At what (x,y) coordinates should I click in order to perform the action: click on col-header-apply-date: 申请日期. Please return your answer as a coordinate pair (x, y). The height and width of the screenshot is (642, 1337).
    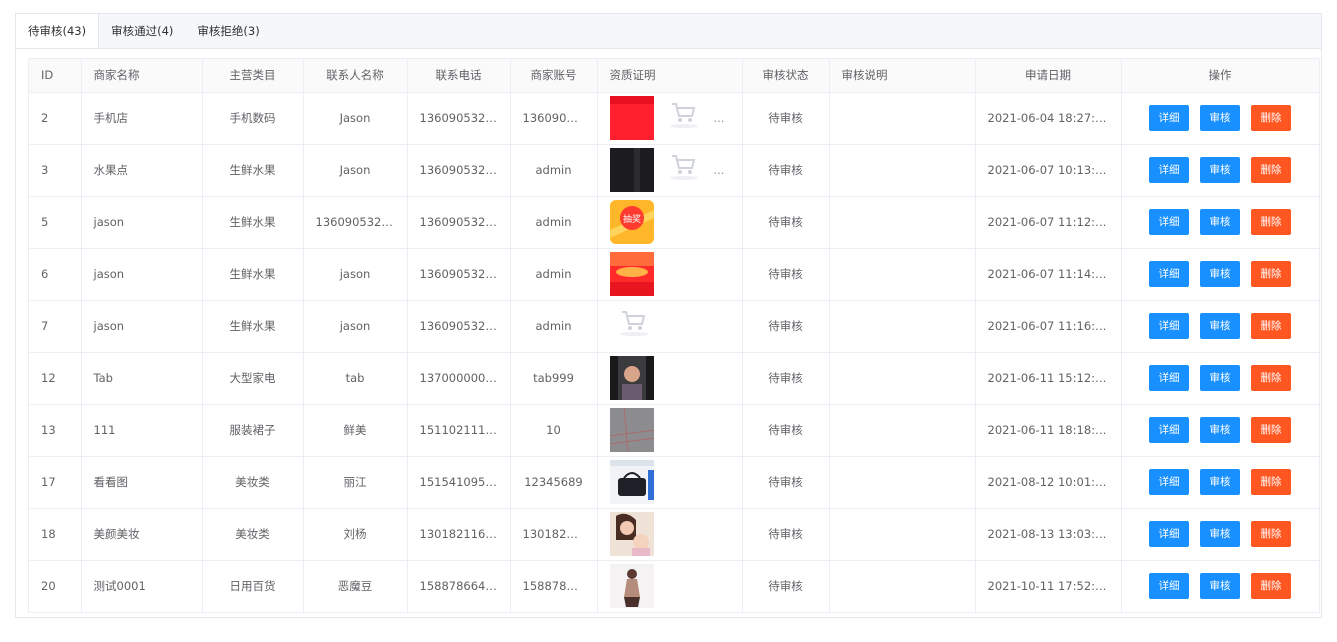
    Looking at the image, I should click on (1048, 76).